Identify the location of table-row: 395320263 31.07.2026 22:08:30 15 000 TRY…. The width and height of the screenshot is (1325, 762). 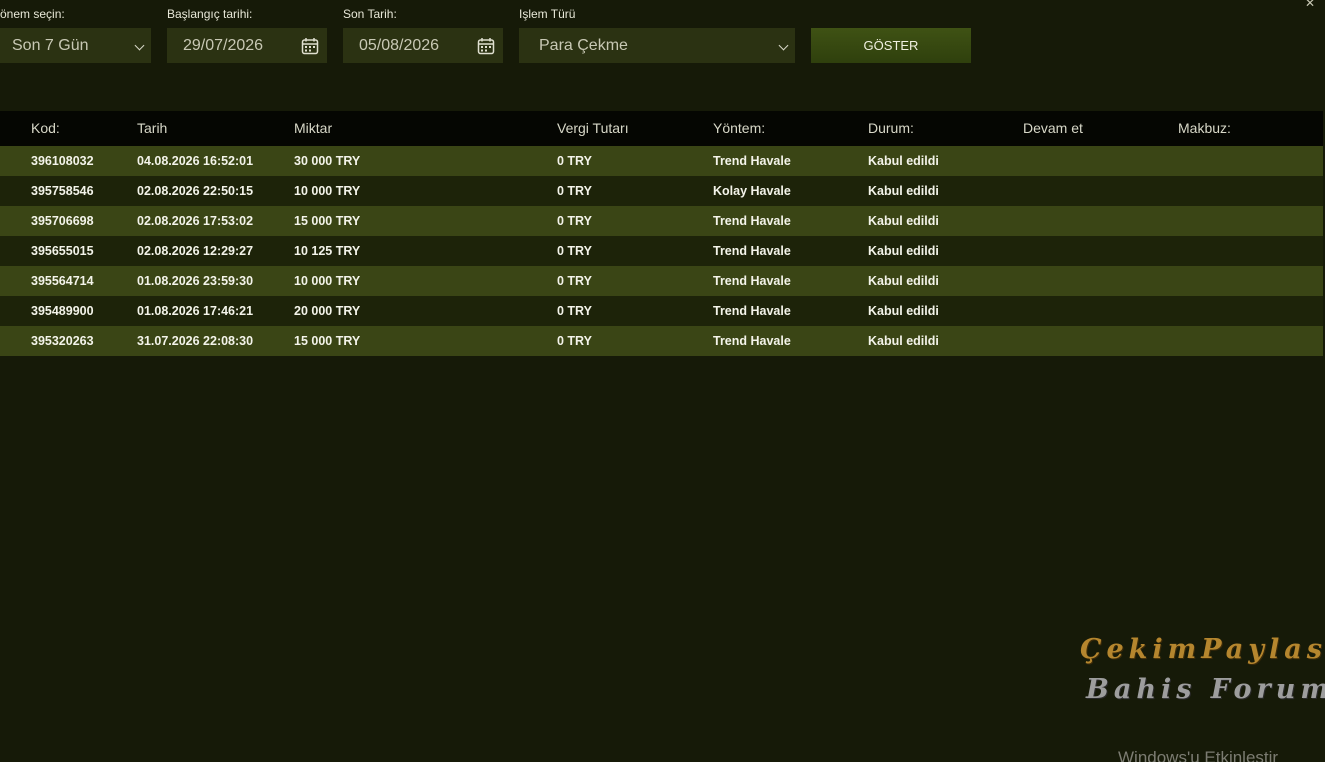
(661, 341).